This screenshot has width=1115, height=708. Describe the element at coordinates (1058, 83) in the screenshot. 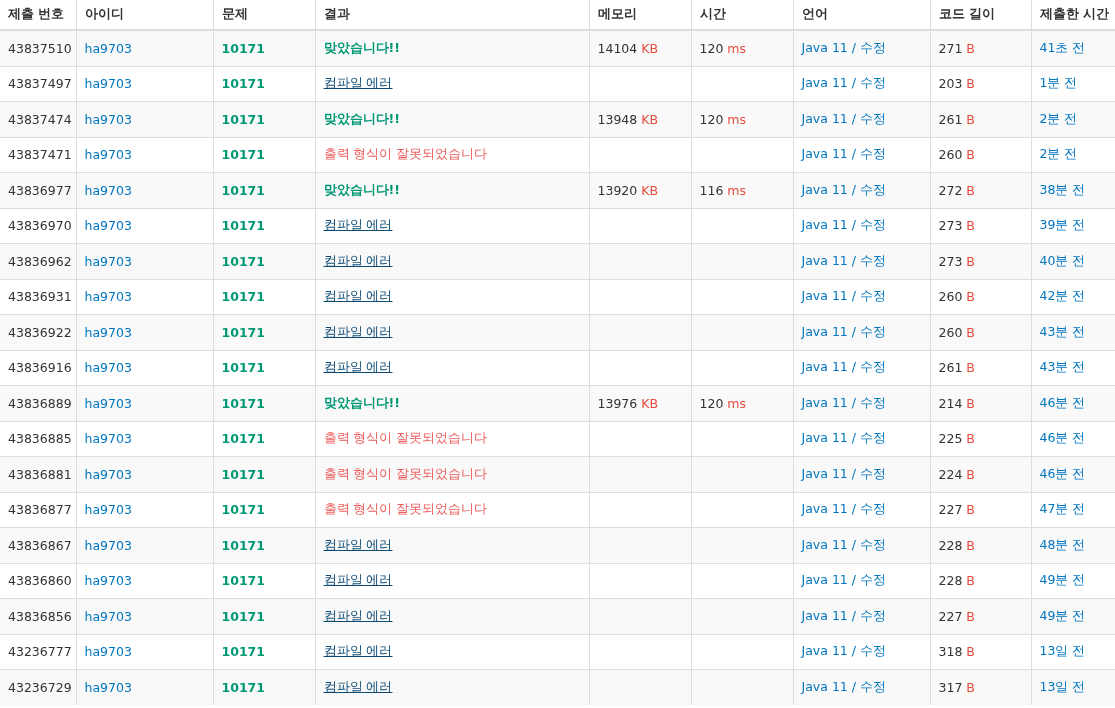

I see `submitted-time-link: 1분 전` at that location.